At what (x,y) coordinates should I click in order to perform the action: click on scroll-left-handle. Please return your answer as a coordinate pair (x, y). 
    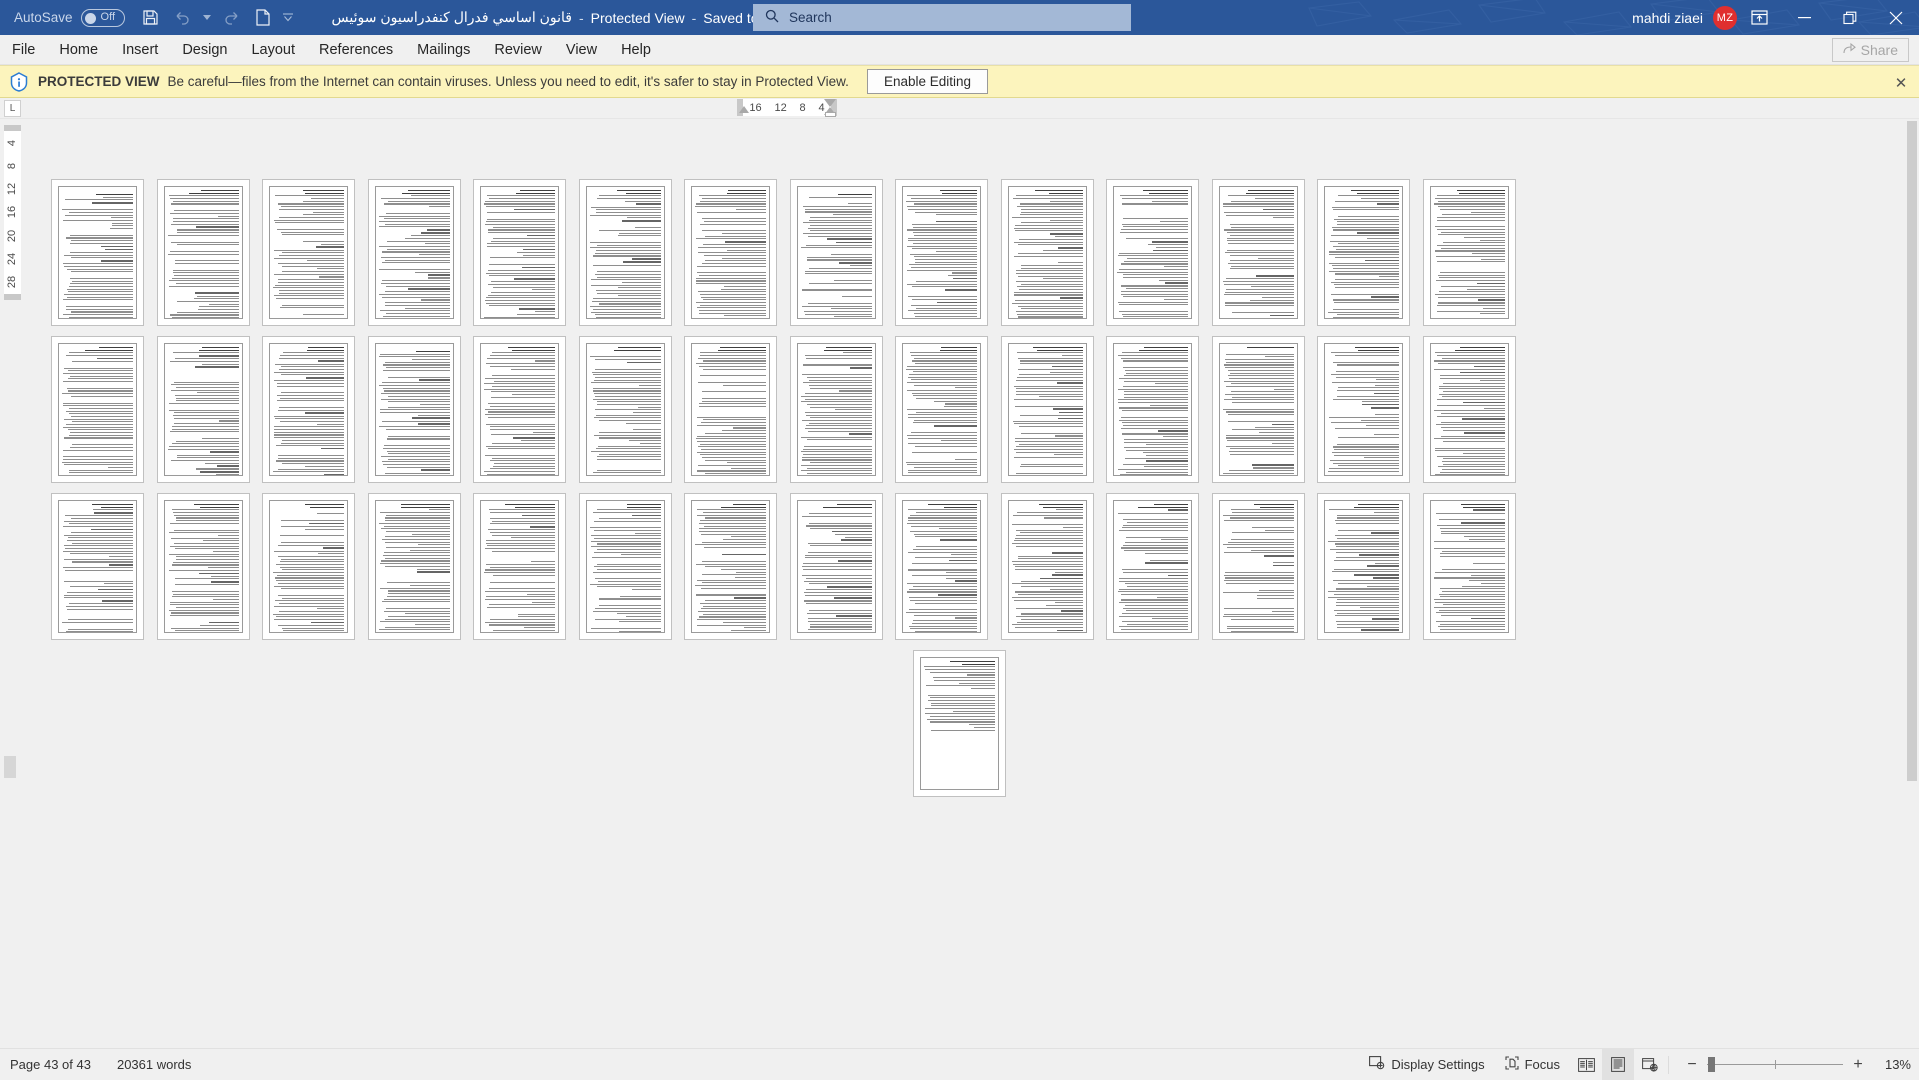
    Looking at the image, I should click on (10, 767).